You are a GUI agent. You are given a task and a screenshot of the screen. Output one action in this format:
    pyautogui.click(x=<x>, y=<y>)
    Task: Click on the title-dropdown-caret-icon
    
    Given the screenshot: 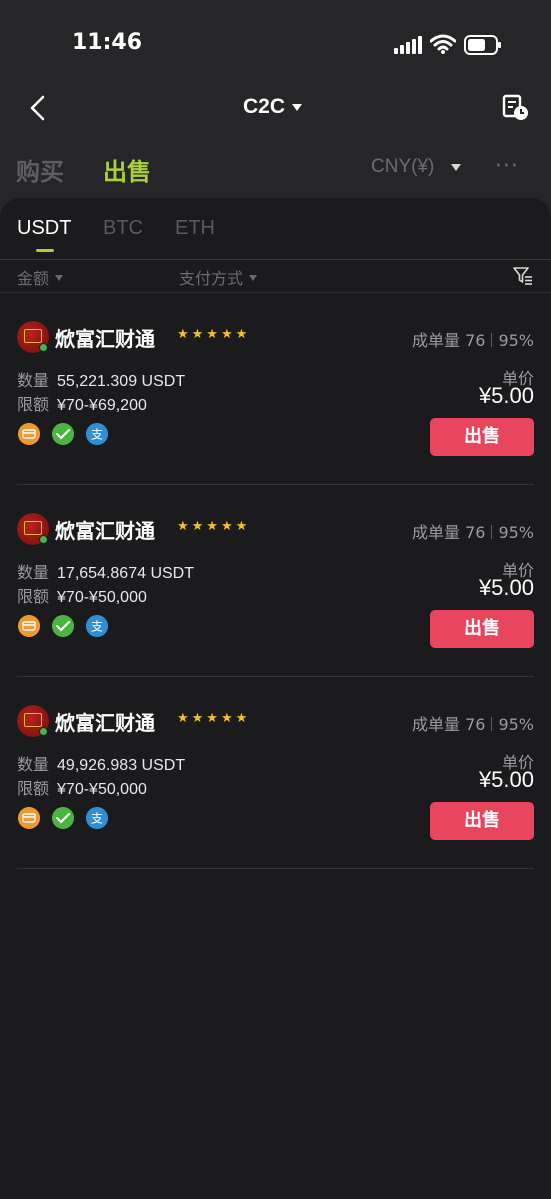 What is the action you would take?
    pyautogui.click(x=297, y=107)
    